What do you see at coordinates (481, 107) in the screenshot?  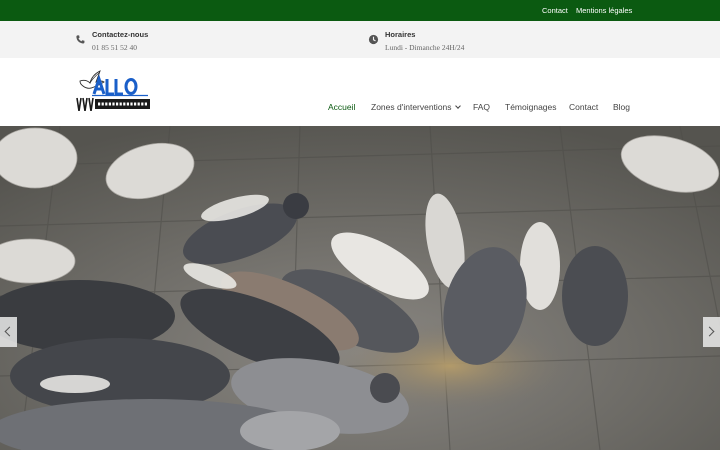 I see `nav-faq: FAQ` at bounding box center [481, 107].